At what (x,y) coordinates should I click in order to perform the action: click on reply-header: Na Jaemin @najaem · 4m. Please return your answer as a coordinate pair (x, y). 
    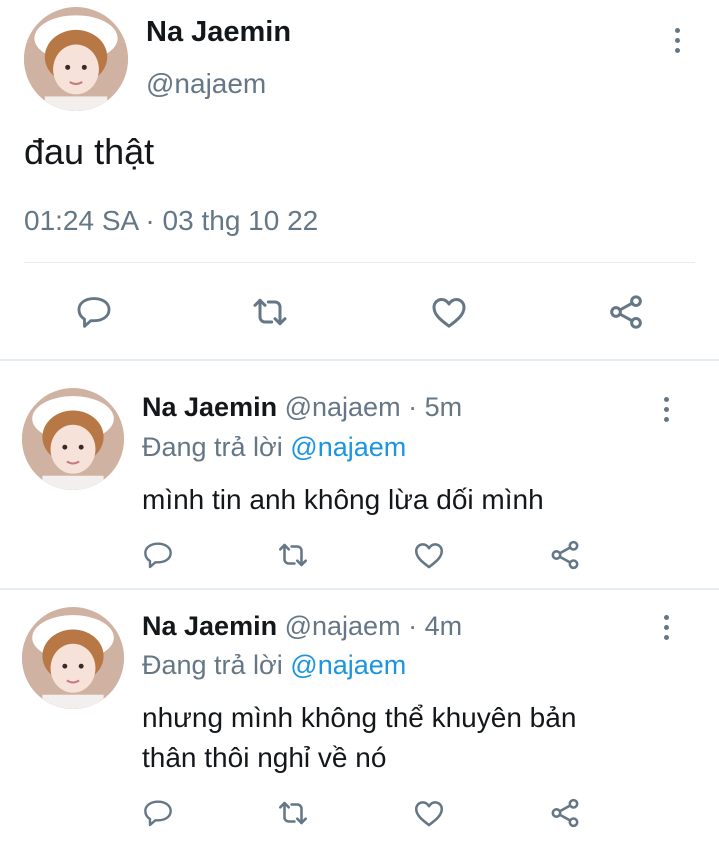
    Looking at the image, I should click on (302, 626).